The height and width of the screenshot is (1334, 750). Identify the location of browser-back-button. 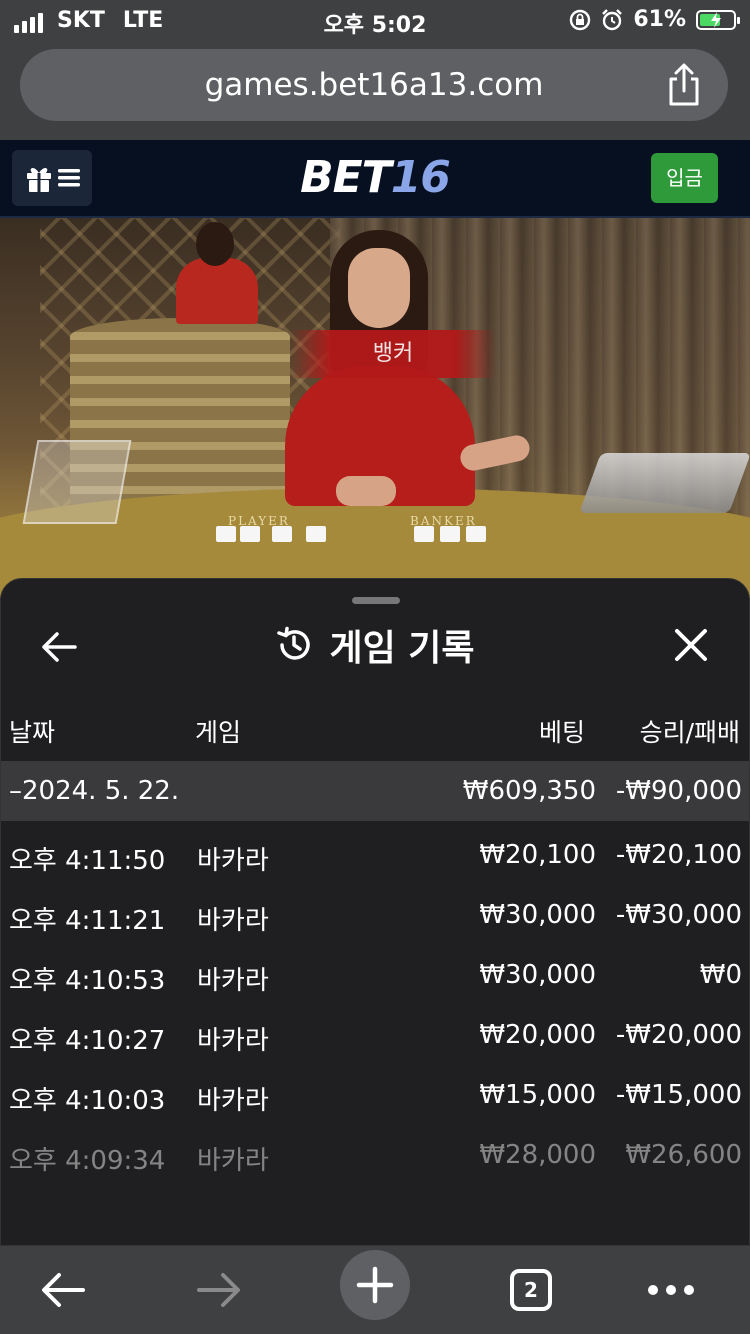
(63, 1290).